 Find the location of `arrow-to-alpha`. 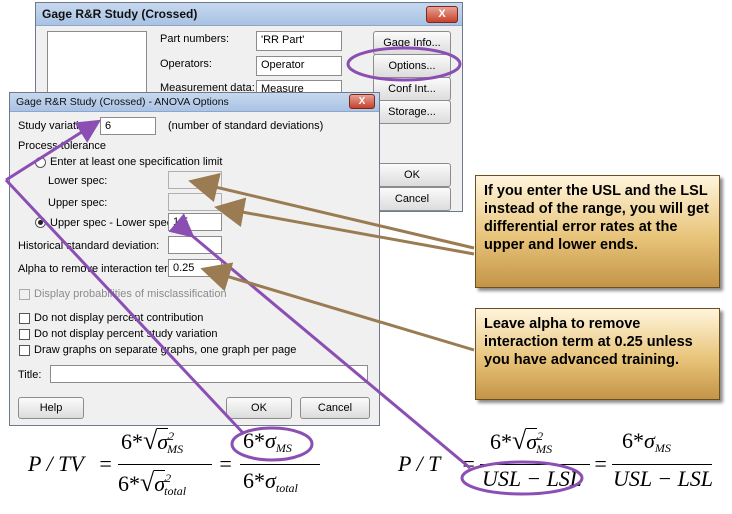

arrow-to-alpha is located at coordinates (337, 307).